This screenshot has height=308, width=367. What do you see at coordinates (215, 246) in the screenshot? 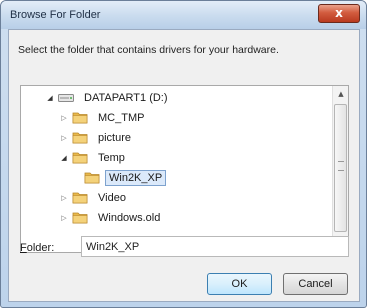
I see `folder-input` at bounding box center [215, 246].